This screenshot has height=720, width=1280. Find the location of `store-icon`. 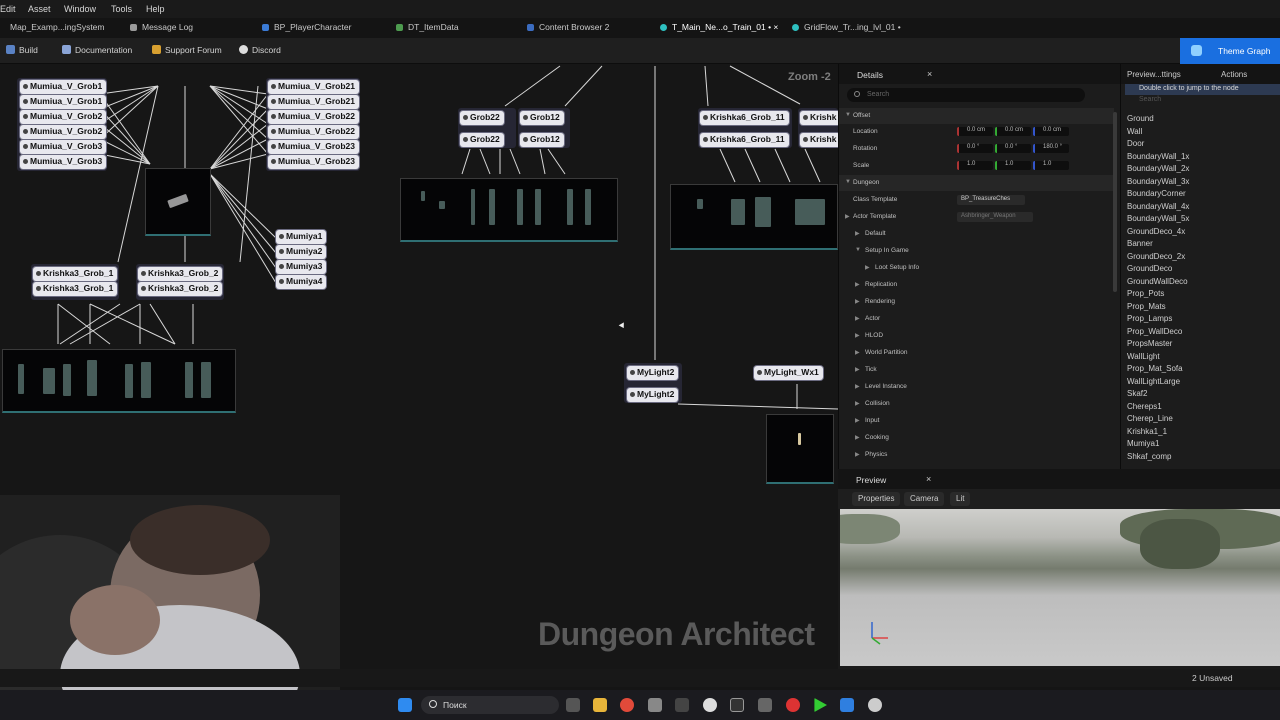

store-icon is located at coordinates (655, 705).